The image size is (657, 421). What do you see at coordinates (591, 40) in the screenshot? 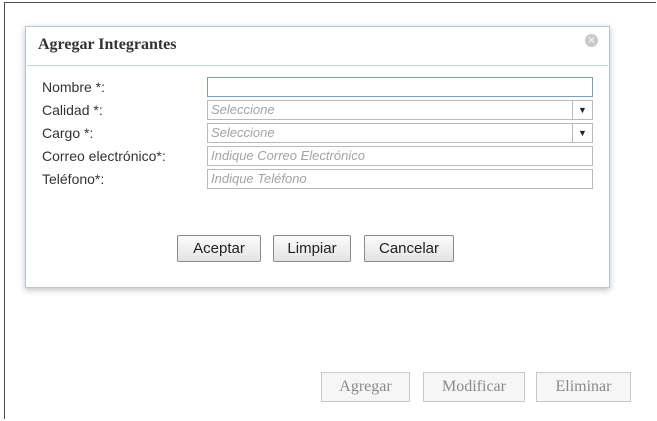
I see `close-icon: ×` at bounding box center [591, 40].